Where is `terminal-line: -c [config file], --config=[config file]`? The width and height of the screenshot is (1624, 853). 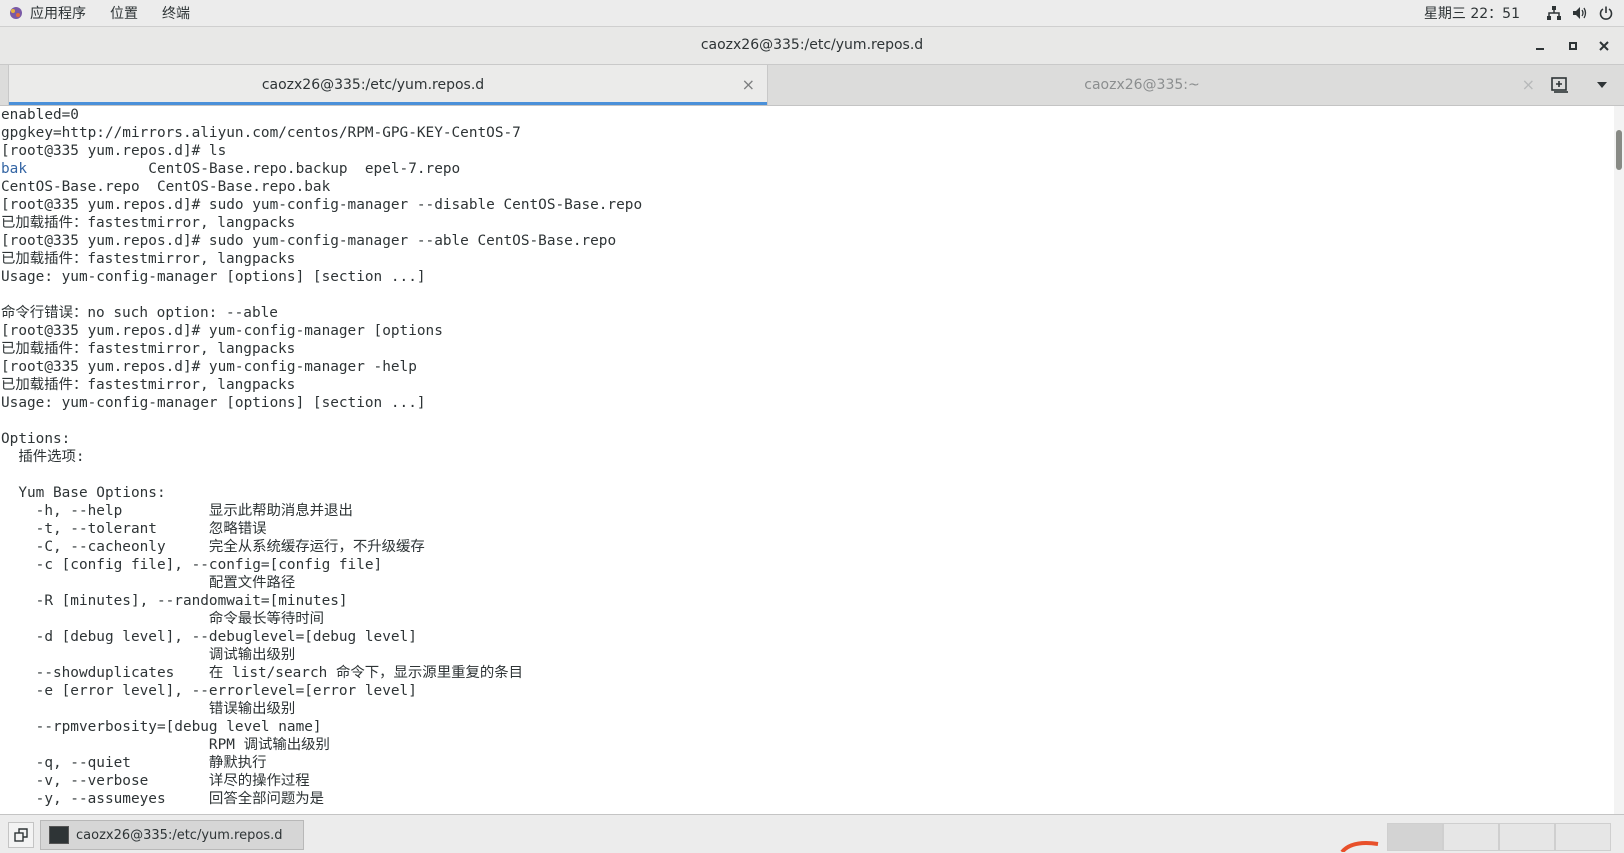 terminal-line: -c [config file], --config=[config file] is located at coordinates (192, 565).